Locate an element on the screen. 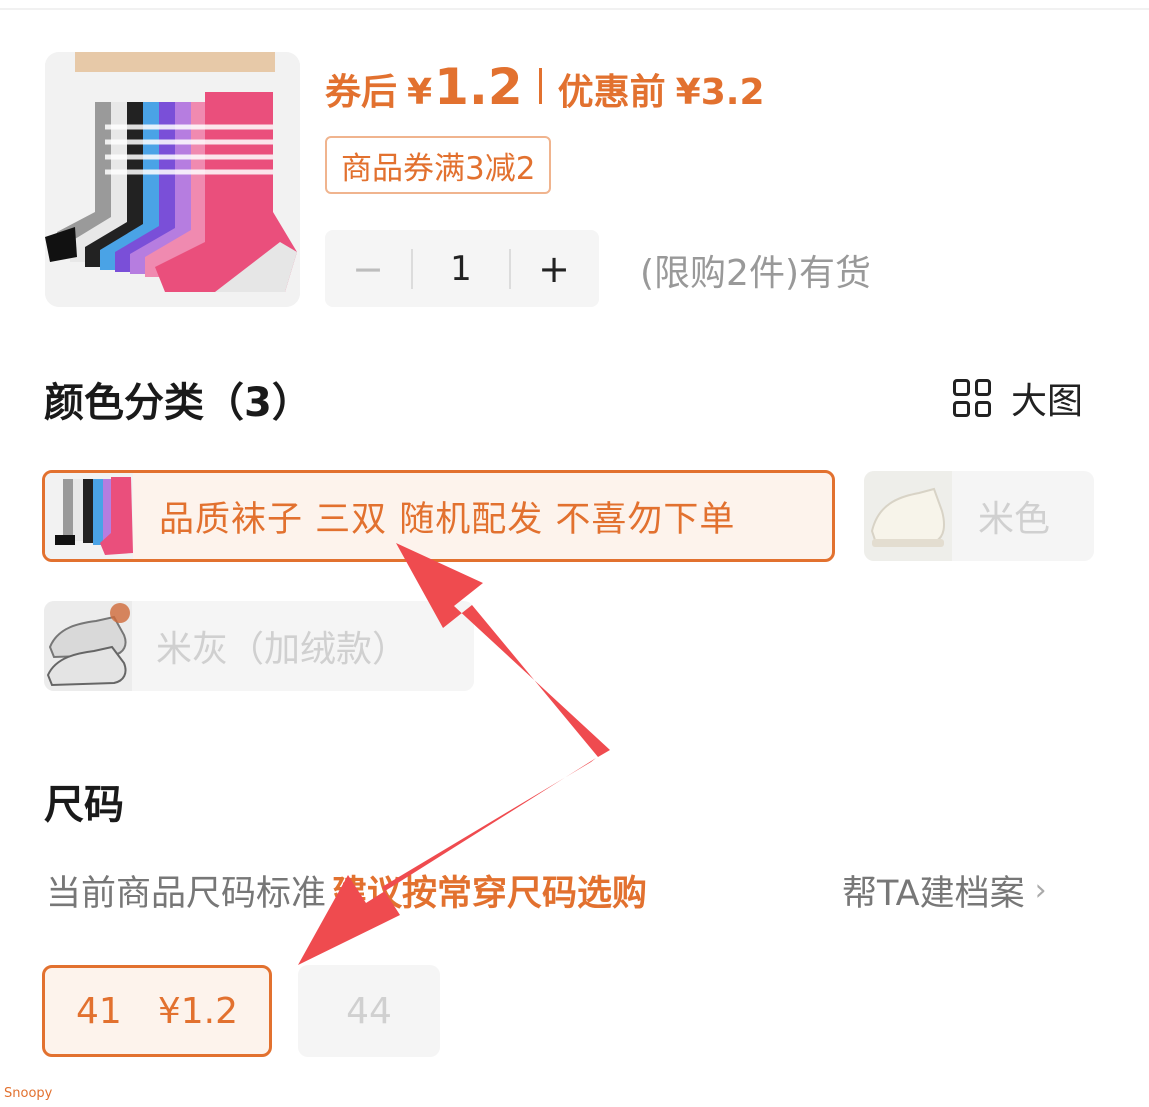 This screenshot has width=1149, height=1107. decrease-button: − is located at coordinates (368, 269).